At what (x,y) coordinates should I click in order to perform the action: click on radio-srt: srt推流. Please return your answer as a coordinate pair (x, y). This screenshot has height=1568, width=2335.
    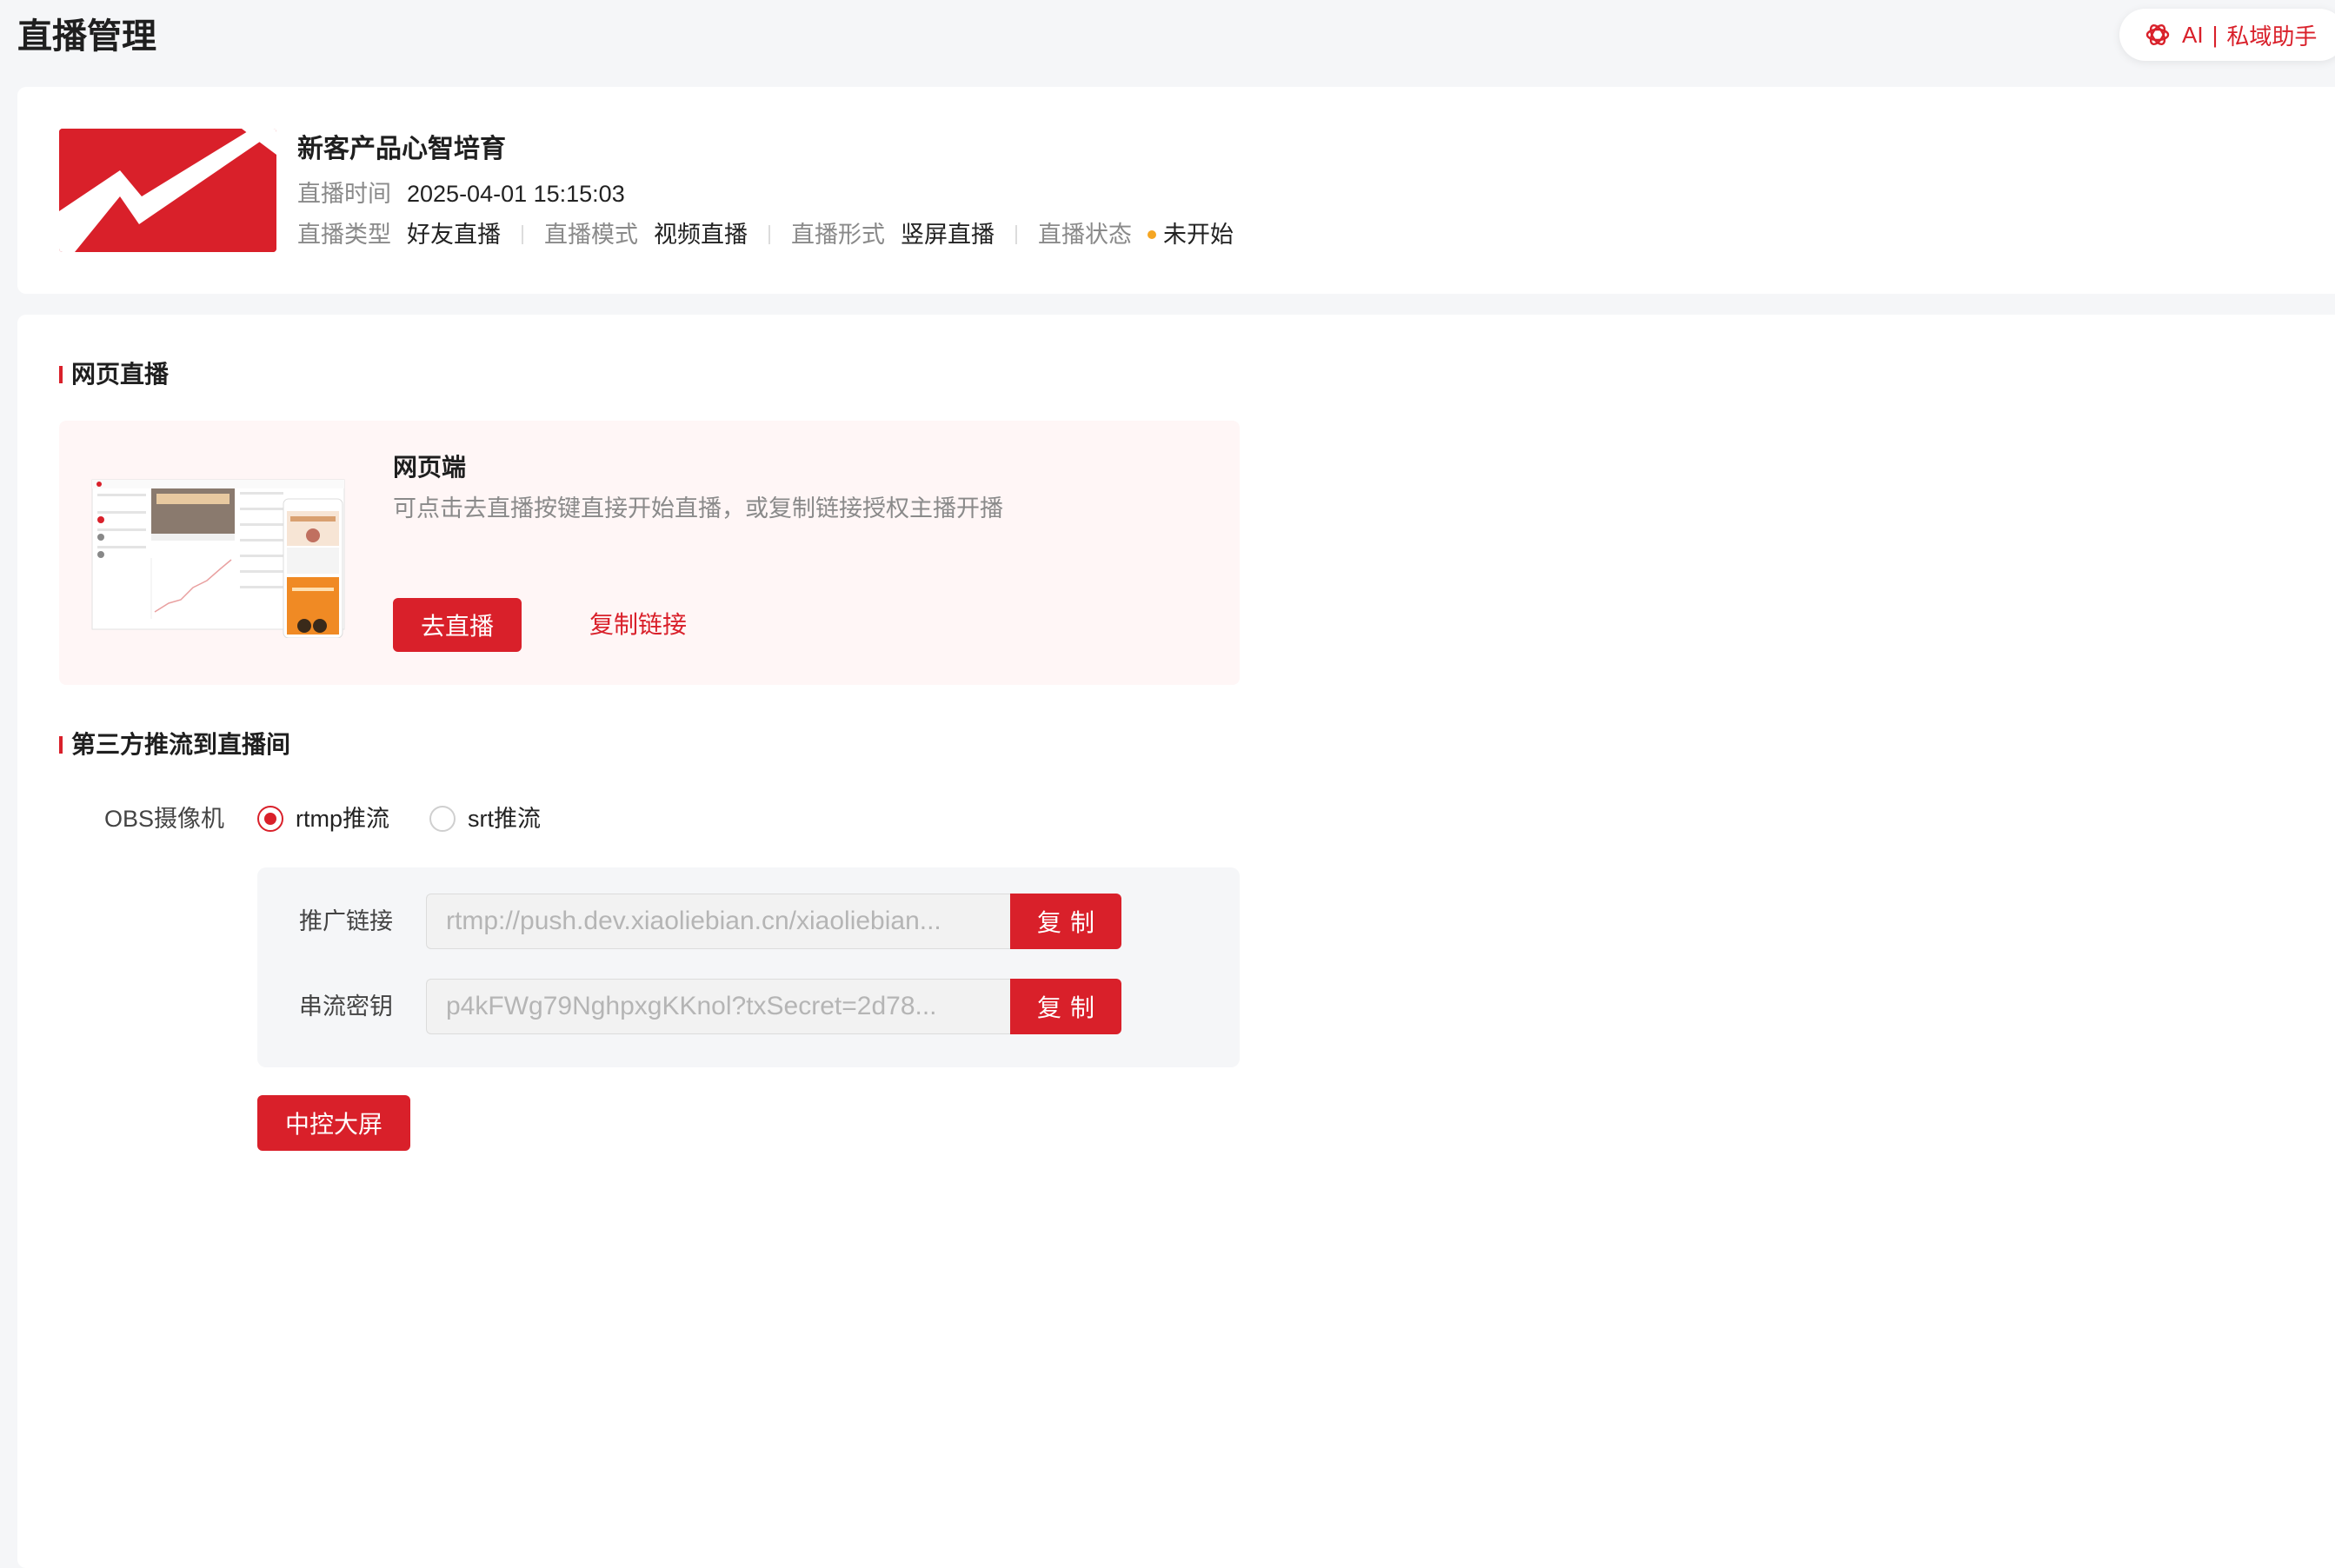
    Looking at the image, I should click on (485, 818).